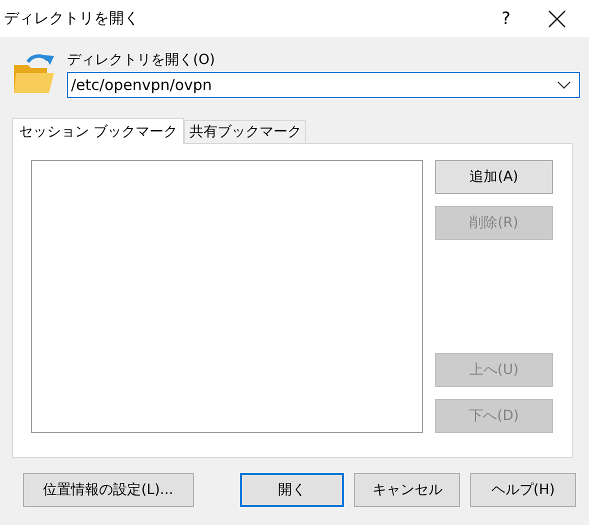 The image size is (589, 525). Describe the element at coordinates (98, 131) in the screenshot. I see `tab: セッション ブックマーク` at that location.